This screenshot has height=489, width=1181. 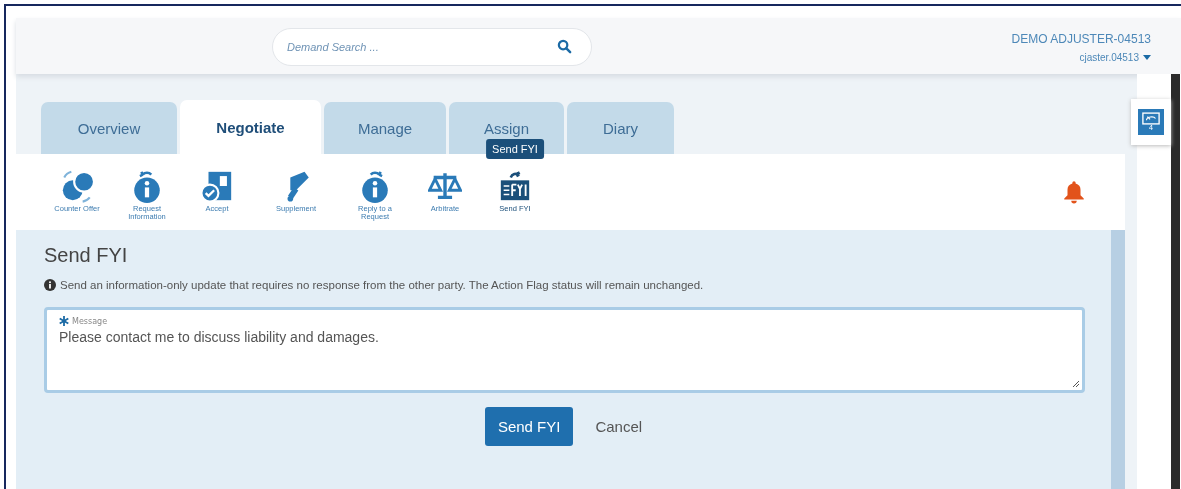 I want to click on bell-icon, so click(x=1074, y=192).